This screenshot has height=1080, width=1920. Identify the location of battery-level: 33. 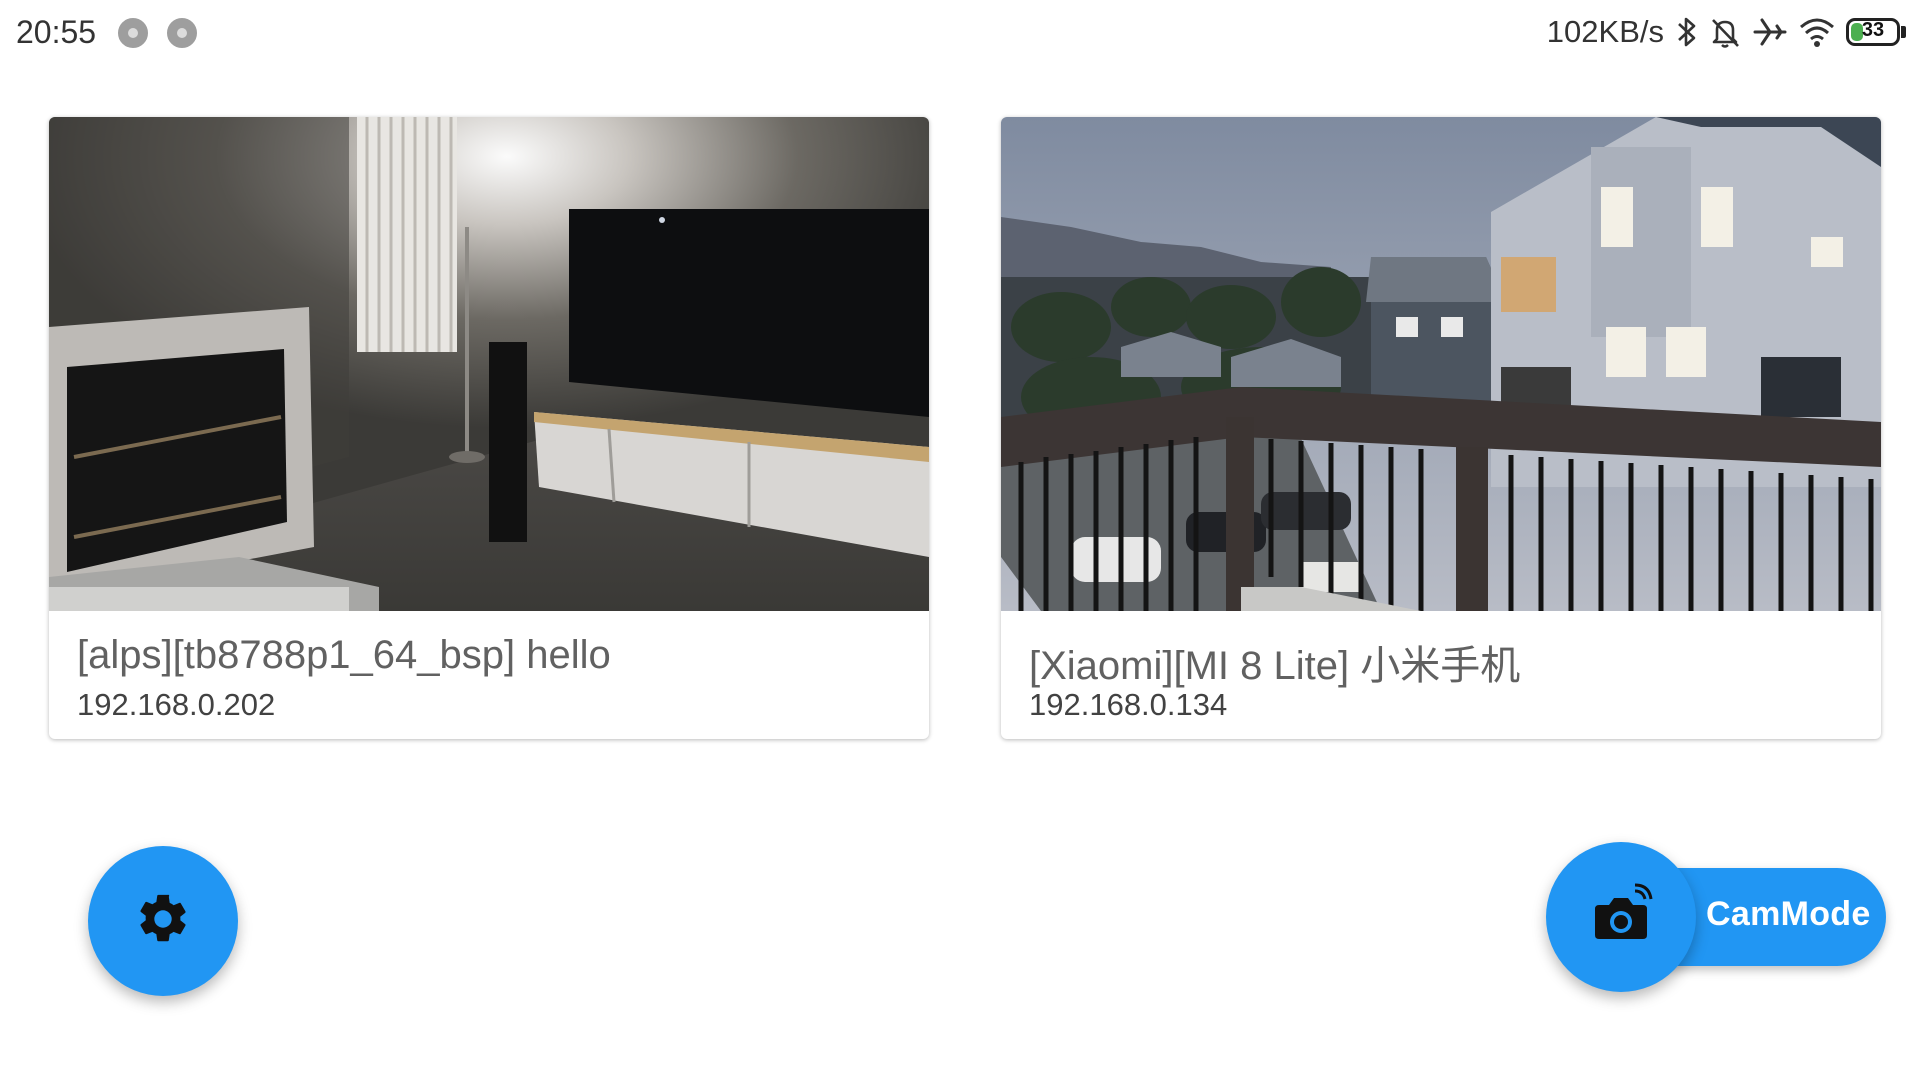
(1873, 30).